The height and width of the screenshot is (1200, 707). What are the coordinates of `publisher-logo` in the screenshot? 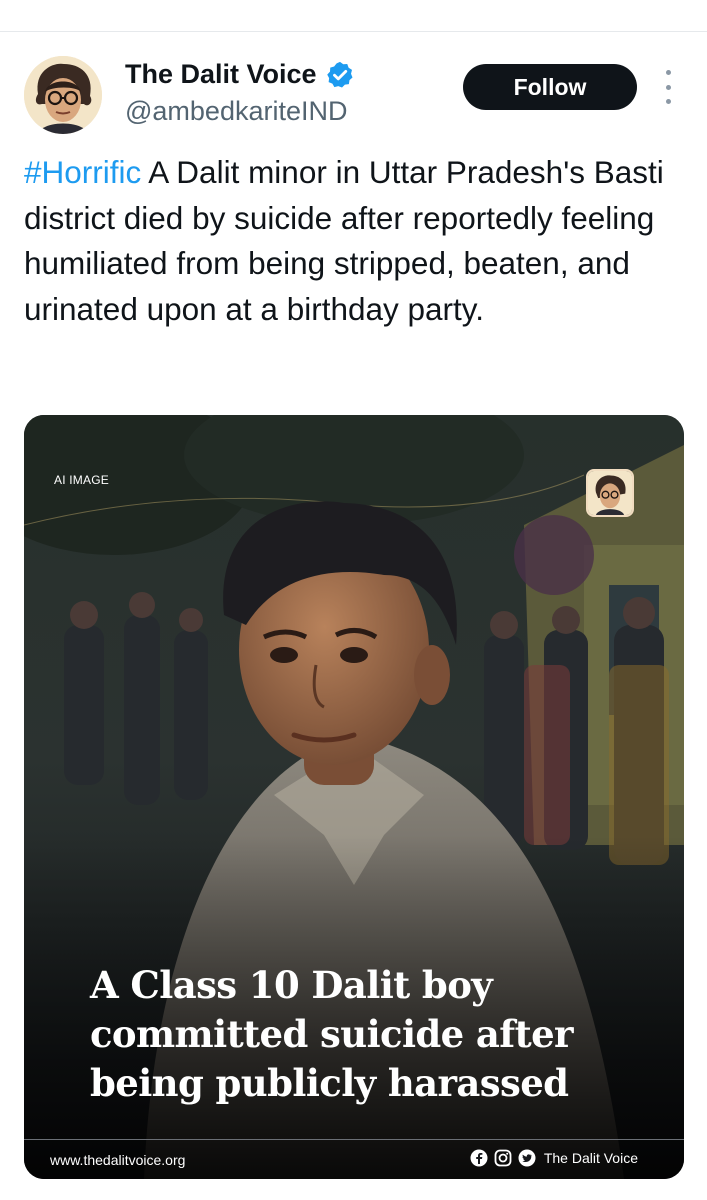 It's located at (610, 493).